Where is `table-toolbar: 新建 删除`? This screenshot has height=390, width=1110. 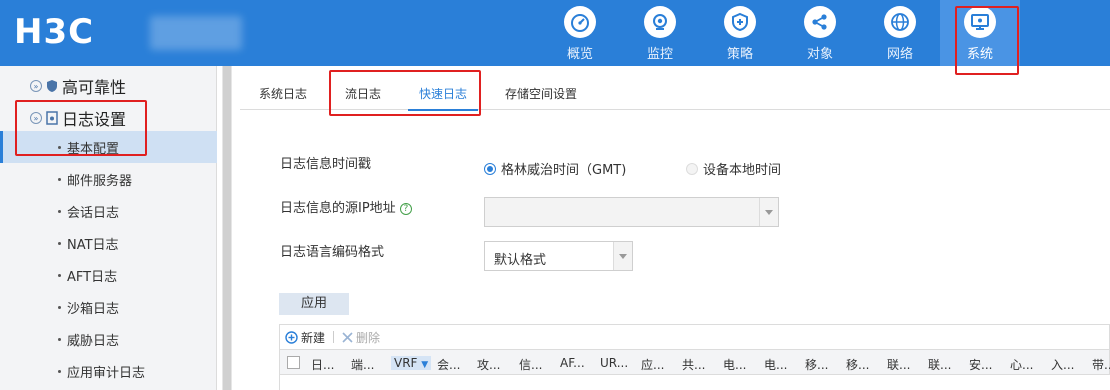 table-toolbar: 新建 删除 is located at coordinates (694, 336).